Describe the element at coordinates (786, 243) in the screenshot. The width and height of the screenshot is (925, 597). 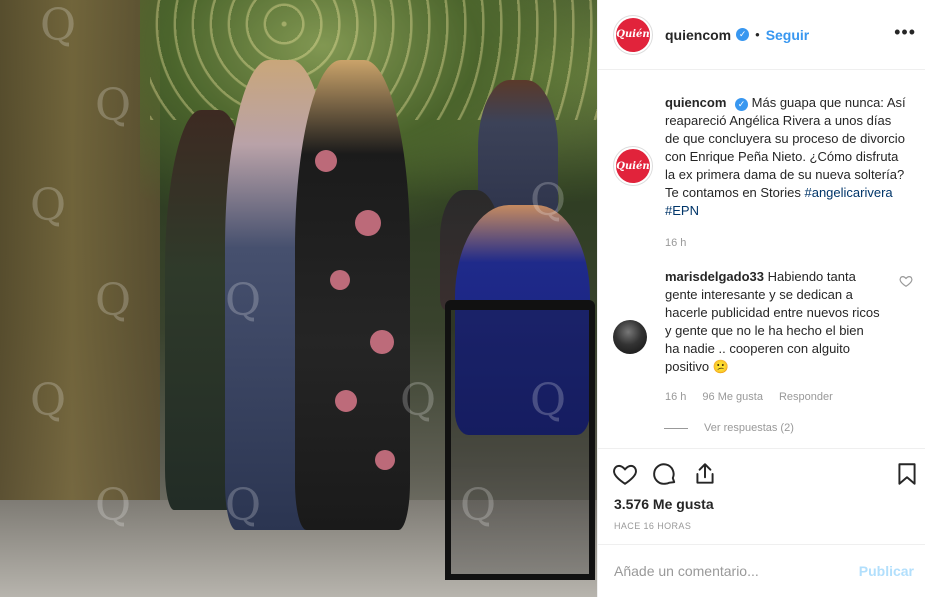
I see `caption-time: 16 h` at that location.